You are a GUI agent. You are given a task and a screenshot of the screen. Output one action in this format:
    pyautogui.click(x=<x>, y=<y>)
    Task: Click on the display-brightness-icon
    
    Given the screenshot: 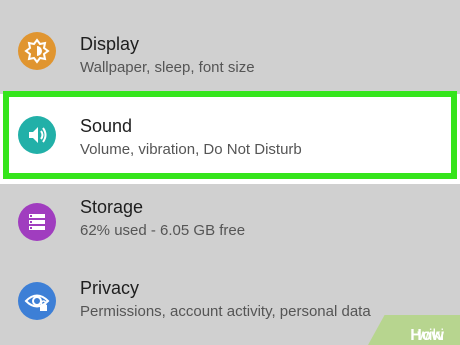 What is the action you would take?
    pyautogui.click(x=37, y=51)
    